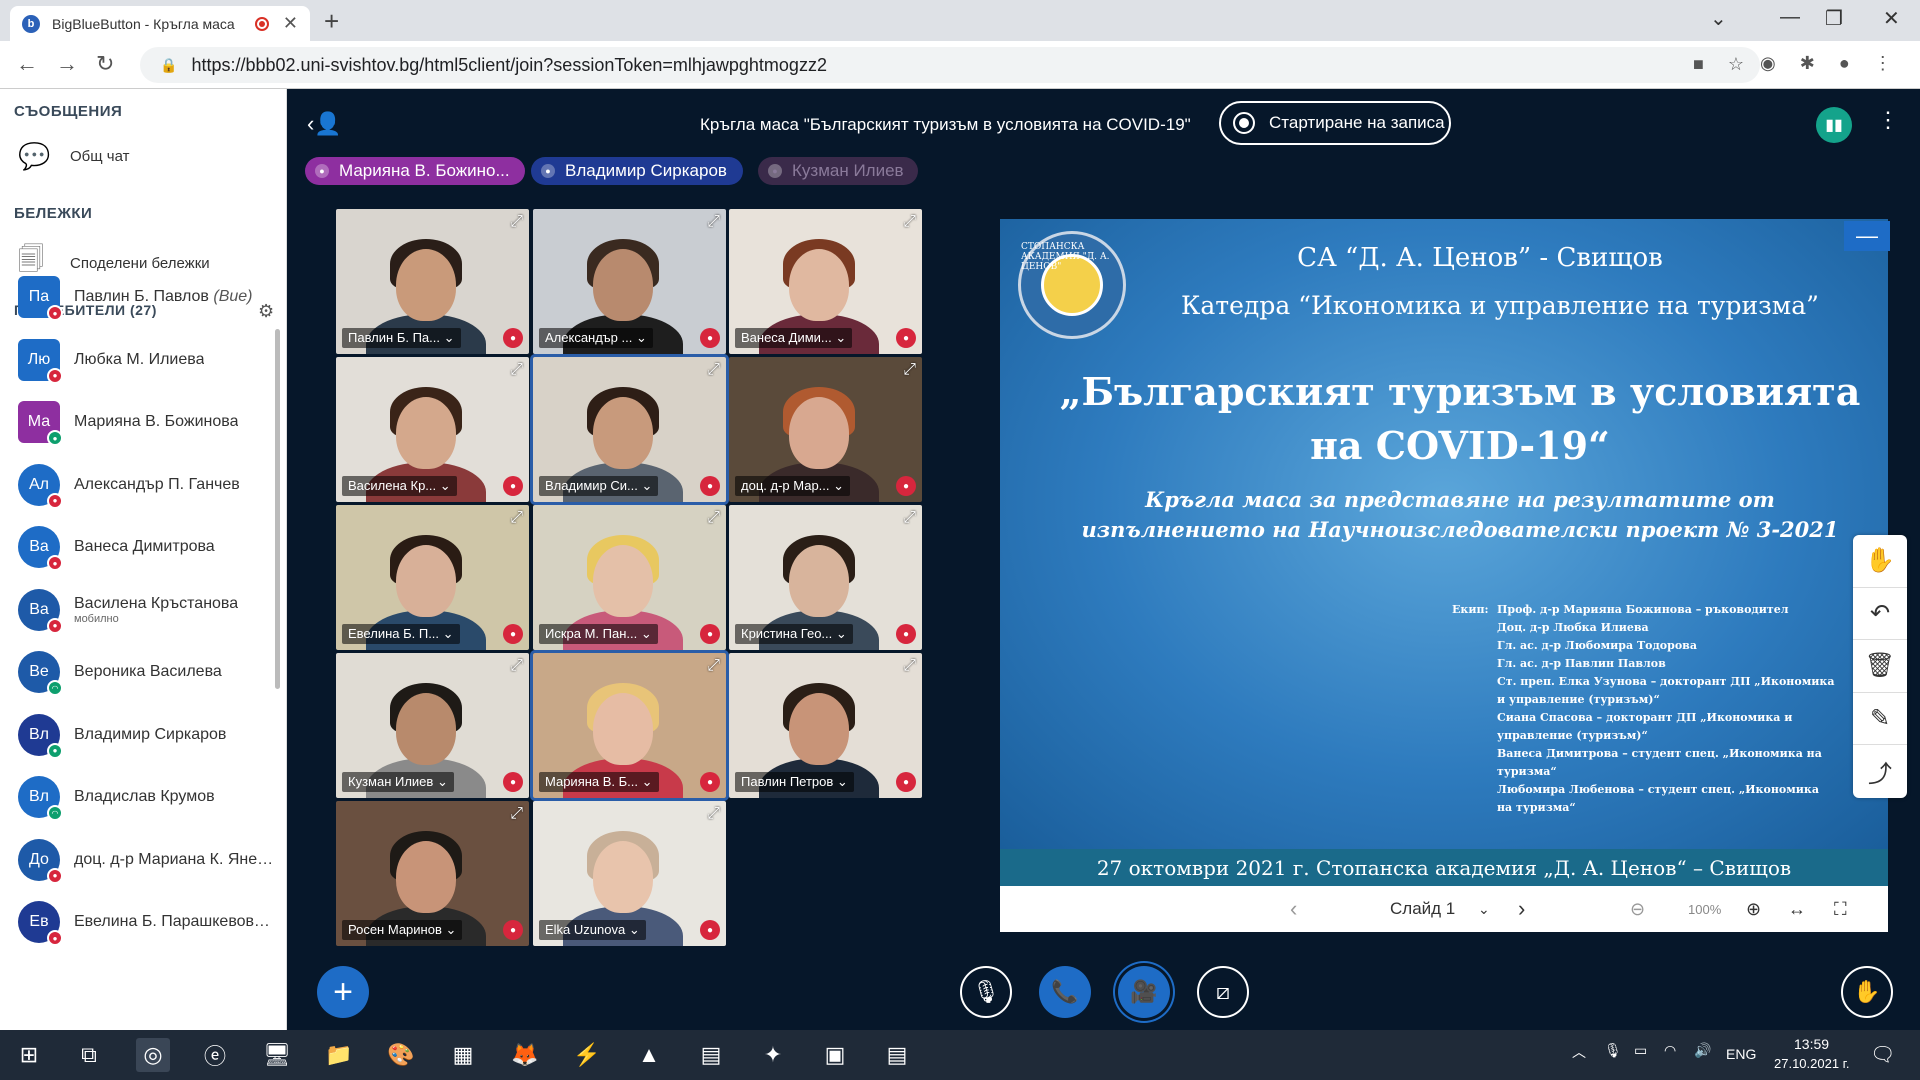  Describe the element at coordinates (793, 486) in the screenshot. I see `video-name-label: доц. д-р Мар... ⌄` at that location.